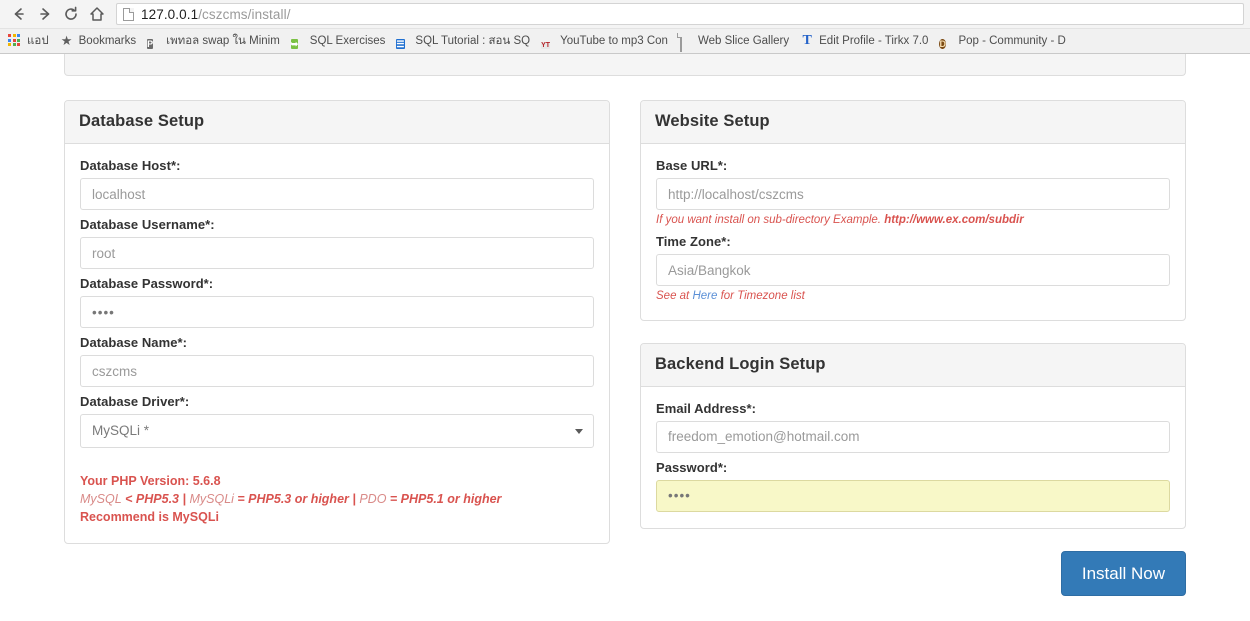 This screenshot has height=621, width=1250. What do you see at coordinates (170, 14) in the screenshot?
I see `address-bar-host: 127.0.0.1` at bounding box center [170, 14].